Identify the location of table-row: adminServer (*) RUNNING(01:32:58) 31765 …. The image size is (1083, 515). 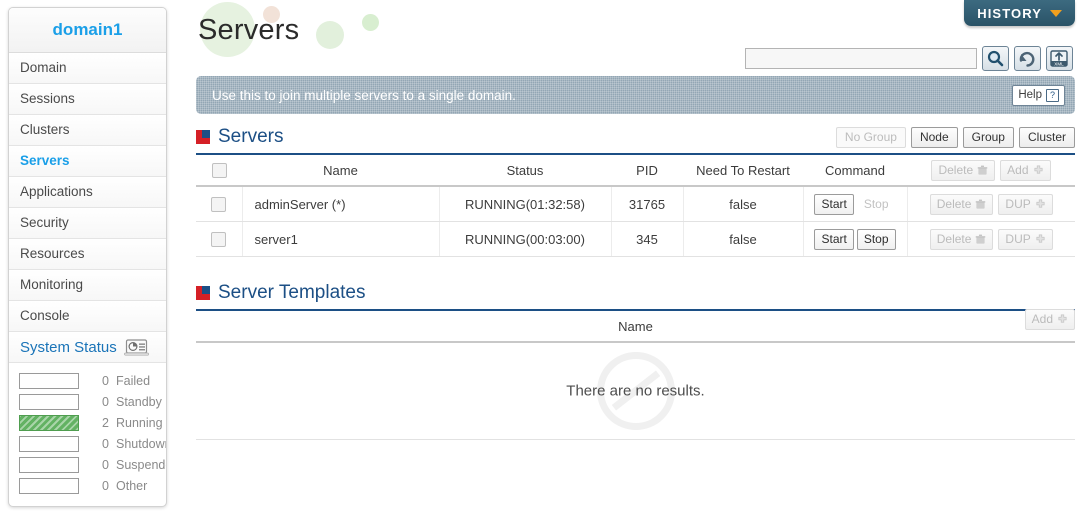
(635, 204).